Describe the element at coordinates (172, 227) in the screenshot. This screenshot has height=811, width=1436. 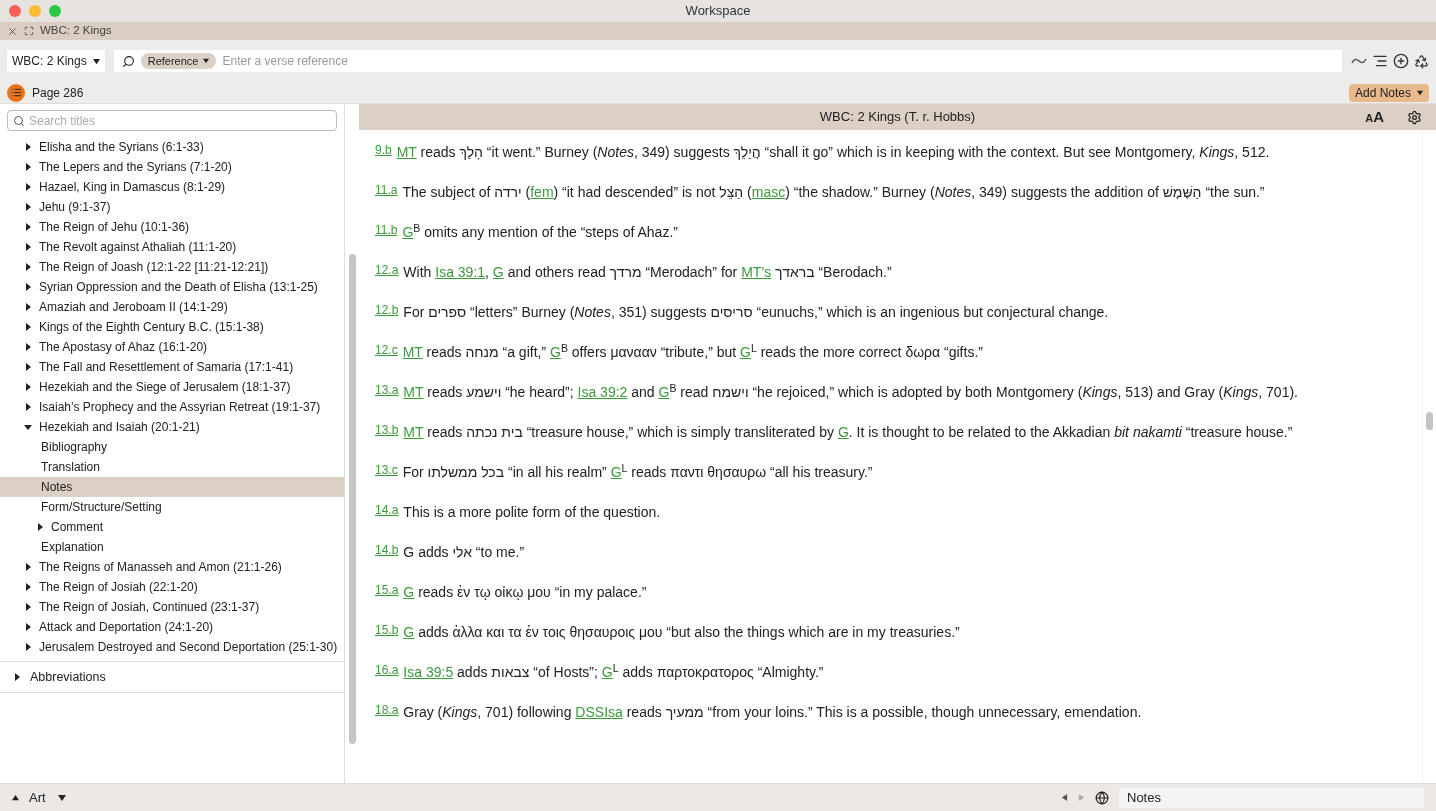
I see `tree-item: The Reign of Jehu (10:1-36)` at that location.